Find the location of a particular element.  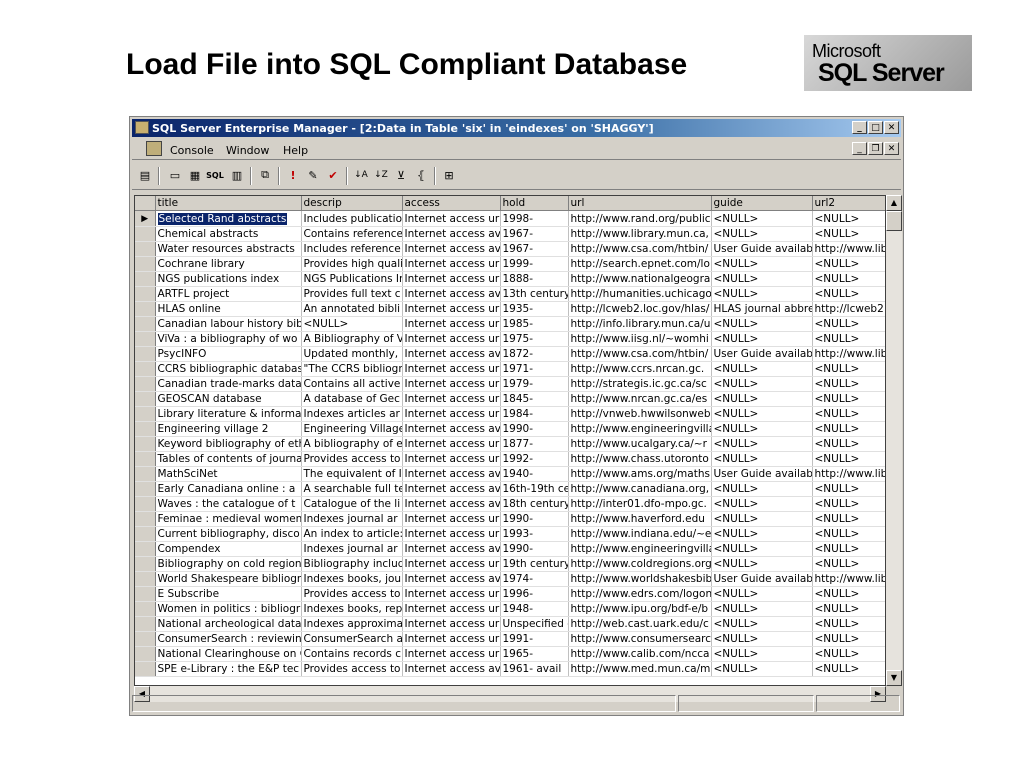

cell-hold: 1984- is located at coordinates (534, 414).